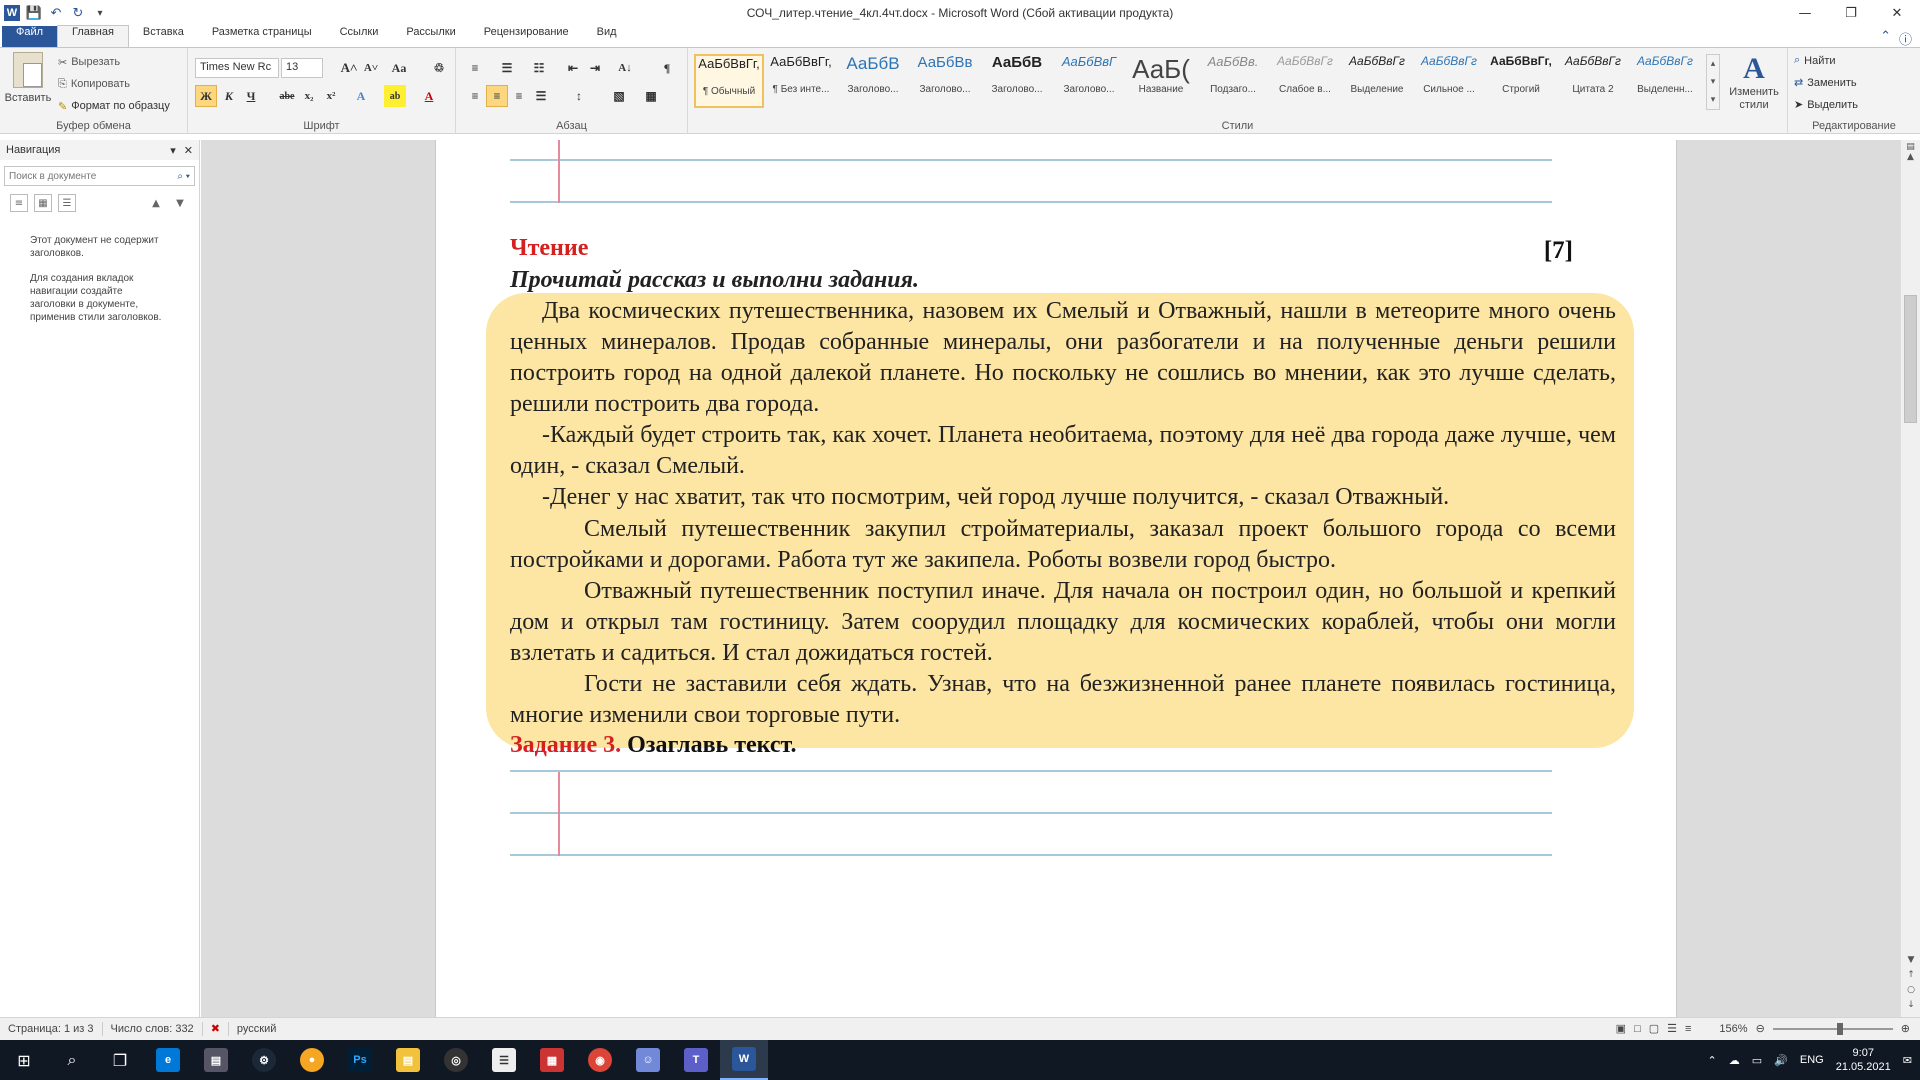 The width and height of the screenshot is (1920, 1080). What do you see at coordinates (1733, 1029) in the screenshot?
I see `zoom-level: 156%` at bounding box center [1733, 1029].